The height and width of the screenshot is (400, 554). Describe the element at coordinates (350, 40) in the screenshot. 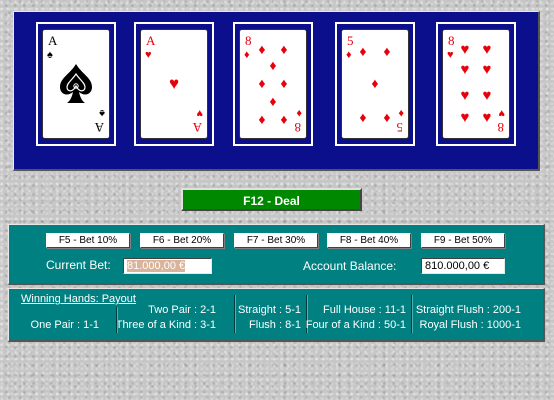

I see `card-rank-top: 5` at that location.